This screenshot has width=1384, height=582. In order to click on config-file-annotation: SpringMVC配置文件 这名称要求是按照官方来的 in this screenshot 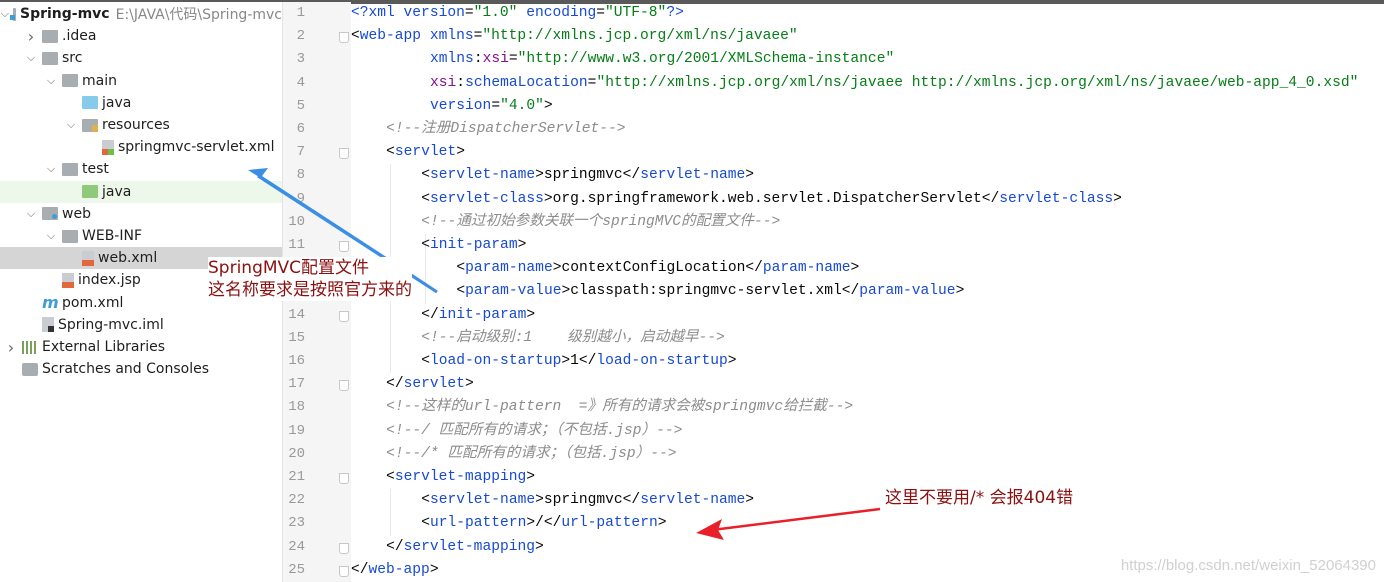, I will do `click(310, 279)`.